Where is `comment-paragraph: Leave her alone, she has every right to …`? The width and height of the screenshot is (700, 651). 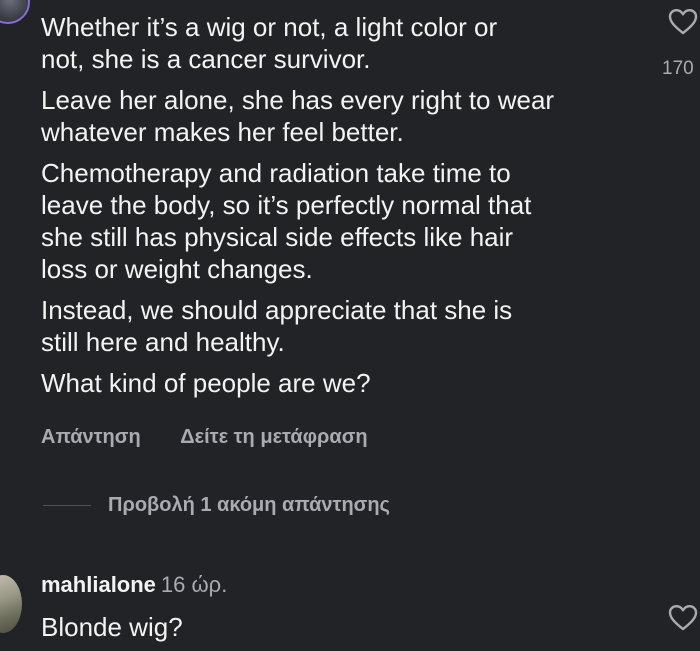
comment-paragraph: Leave her alone, she has every right to … is located at coordinates (298, 116).